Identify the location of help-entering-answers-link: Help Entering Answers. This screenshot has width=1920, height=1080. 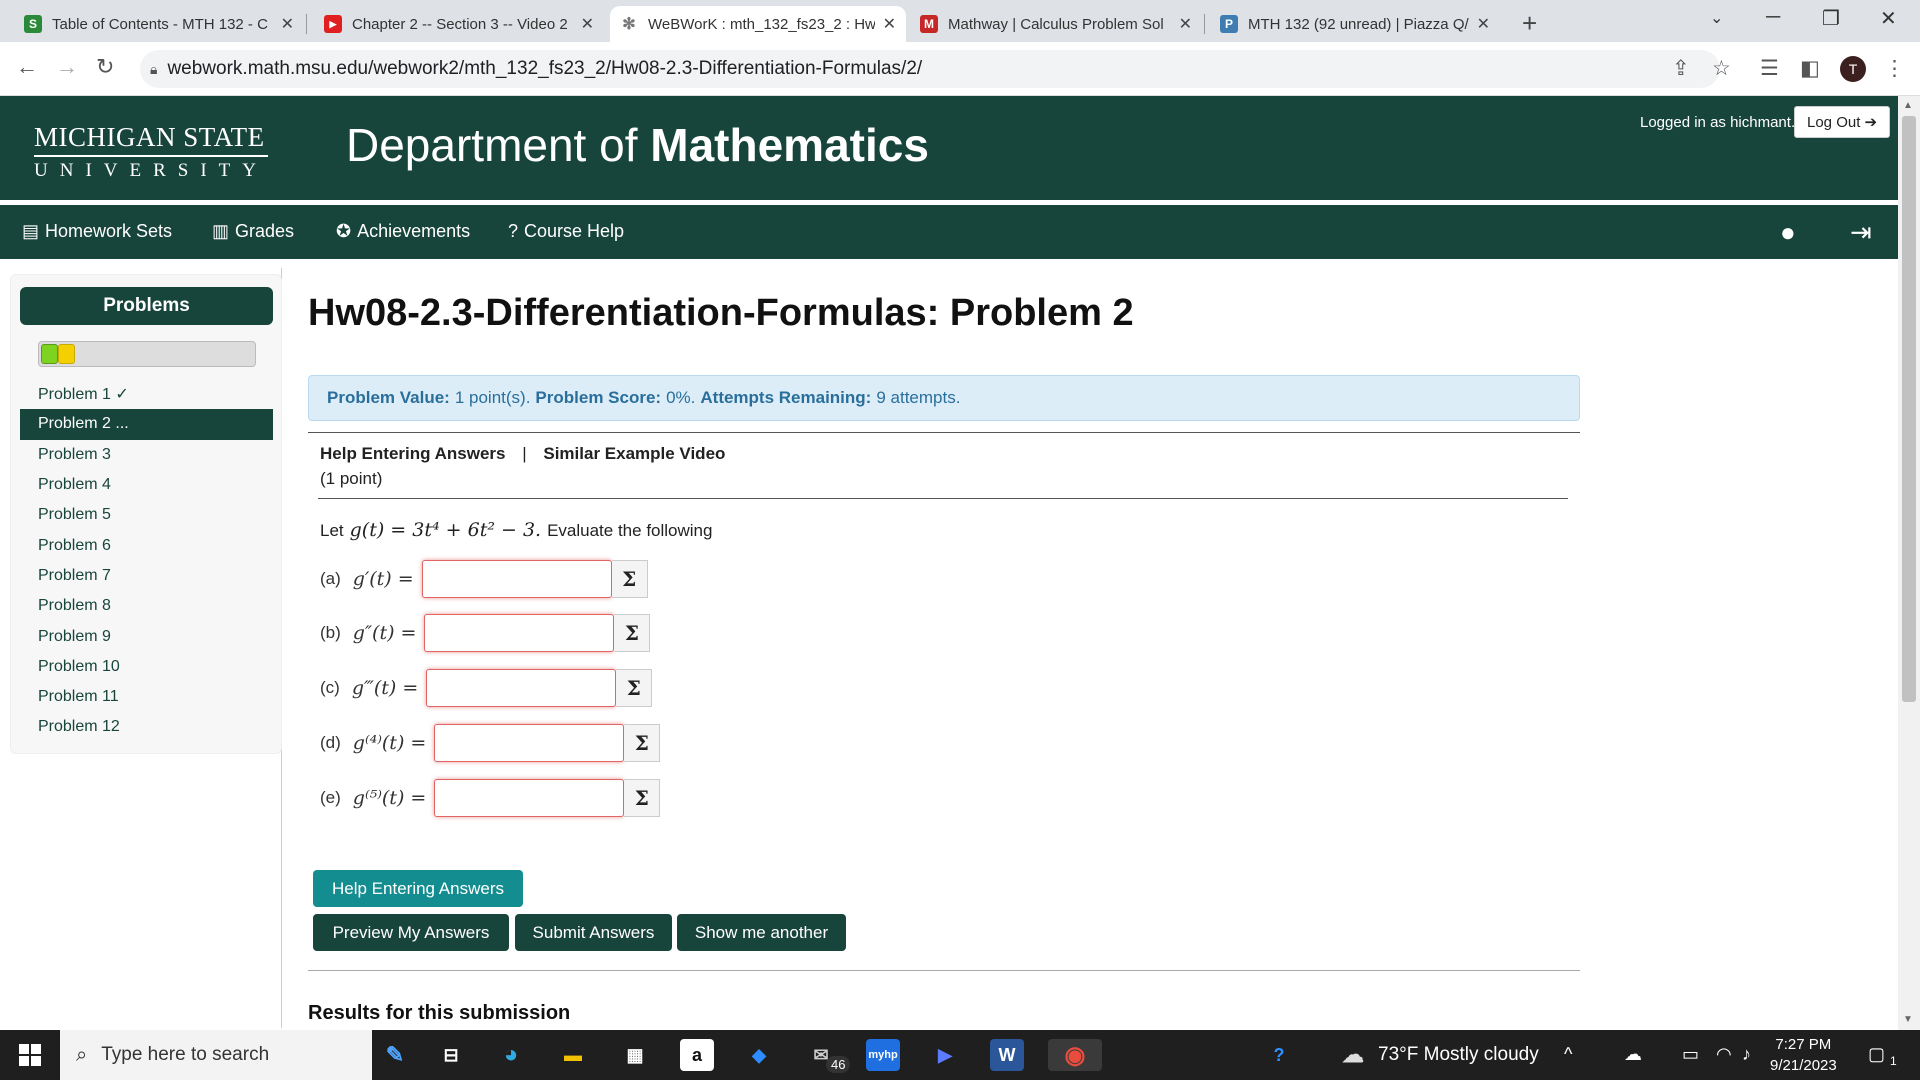
(412, 453).